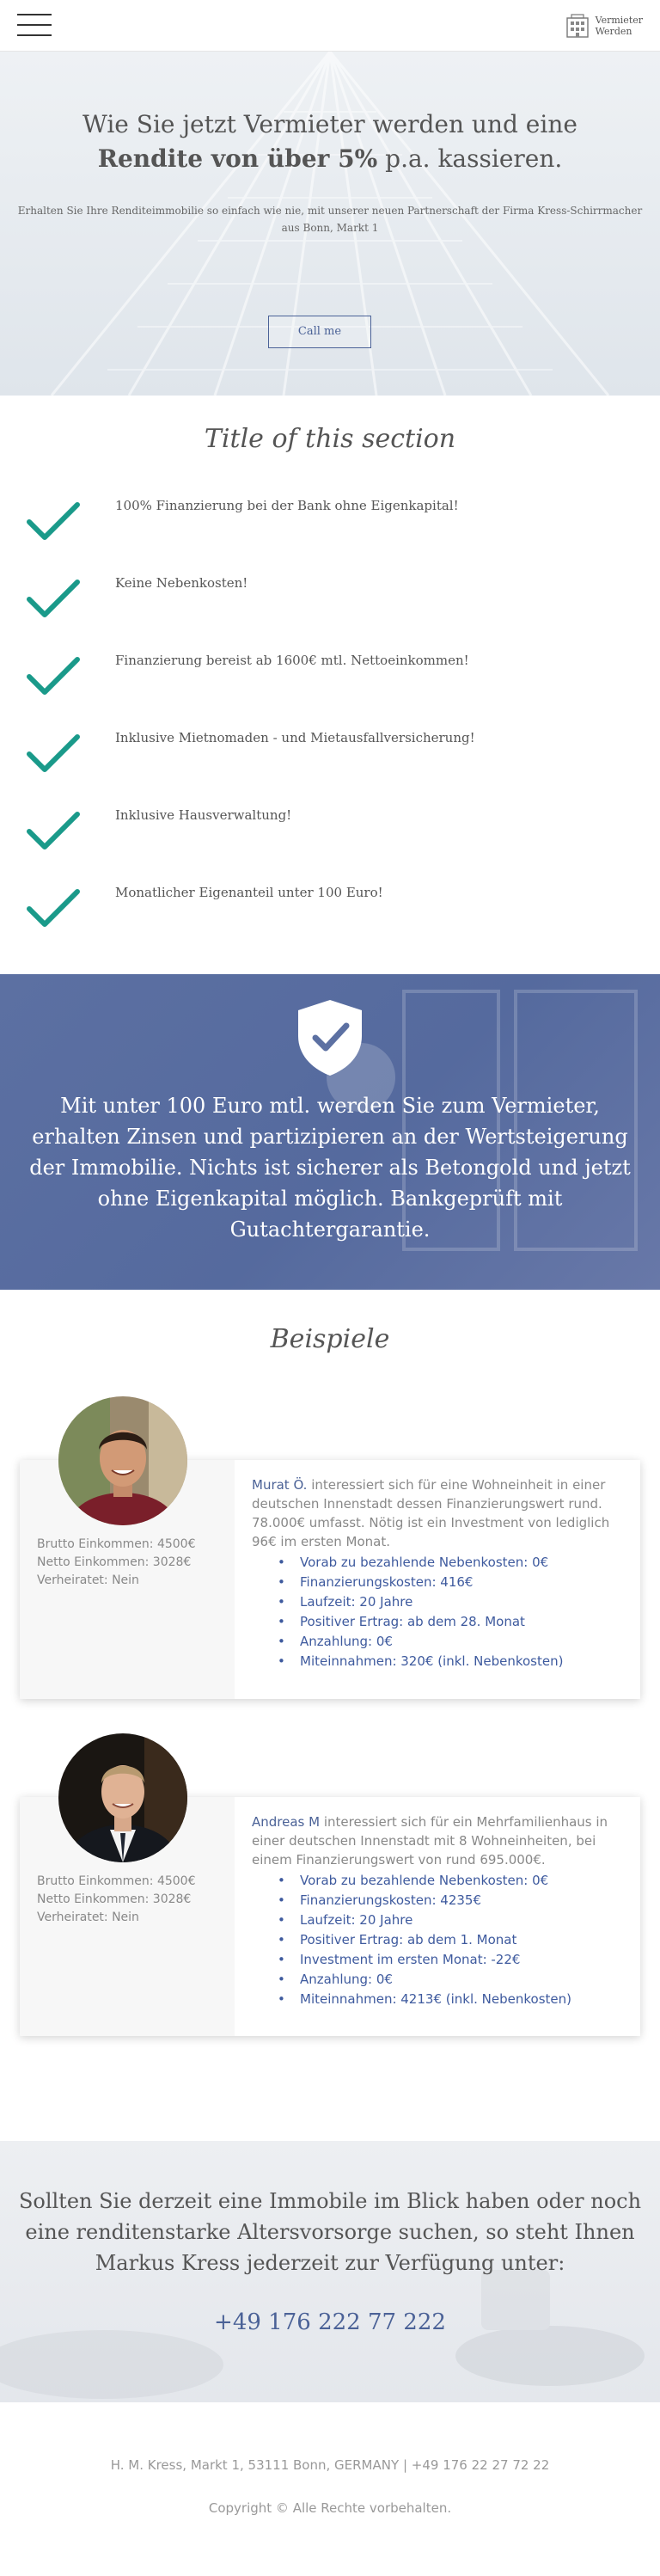  Describe the element at coordinates (34, 25) in the screenshot. I see `hamburger-icon` at that location.